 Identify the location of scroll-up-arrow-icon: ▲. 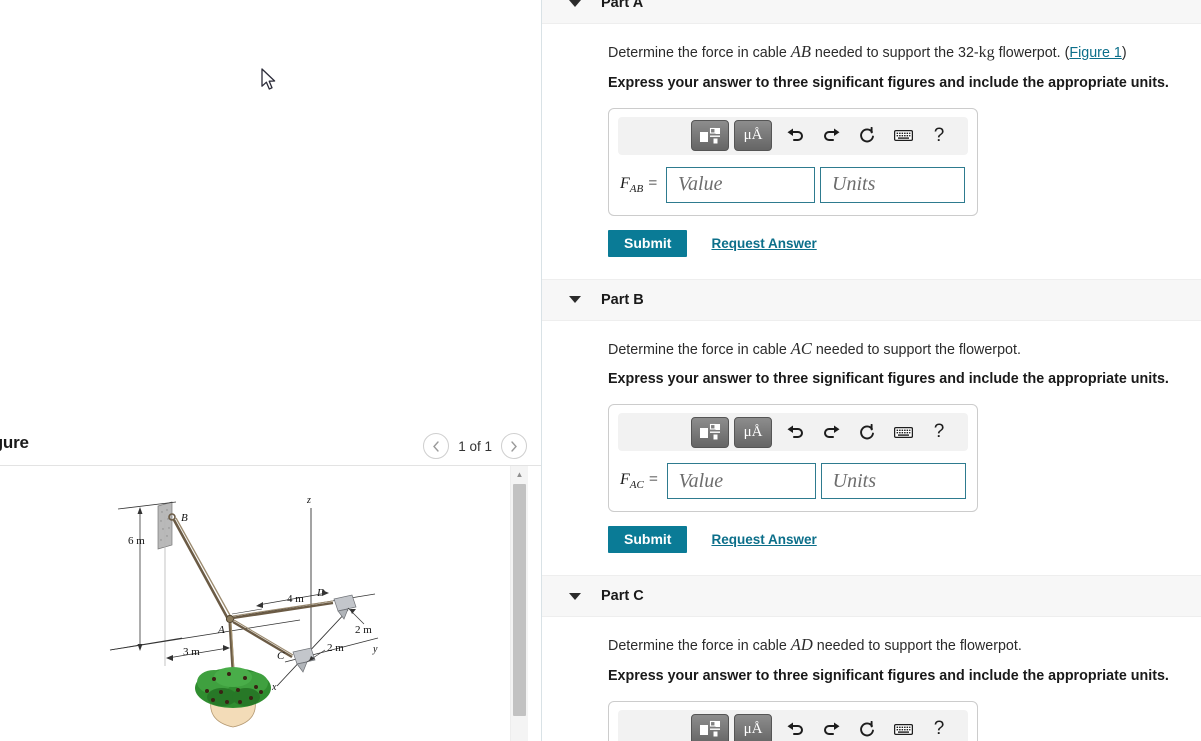
(519, 474).